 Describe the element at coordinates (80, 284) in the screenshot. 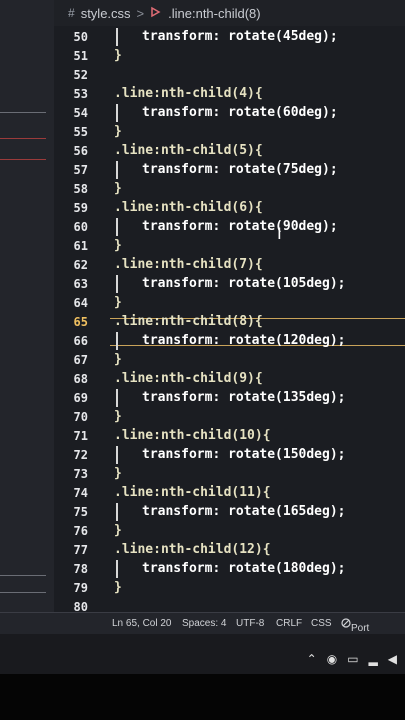

I see `line-number: 63` at that location.